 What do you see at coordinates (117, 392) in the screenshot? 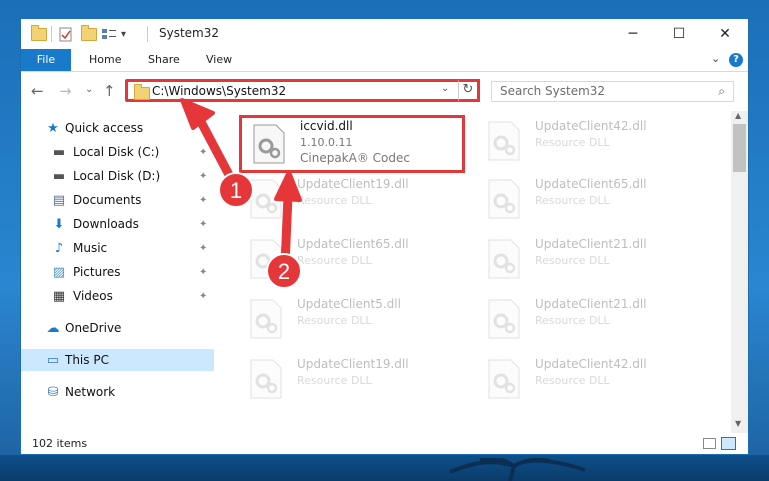
I see `sidebar-item-network: ⛁ Network` at bounding box center [117, 392].